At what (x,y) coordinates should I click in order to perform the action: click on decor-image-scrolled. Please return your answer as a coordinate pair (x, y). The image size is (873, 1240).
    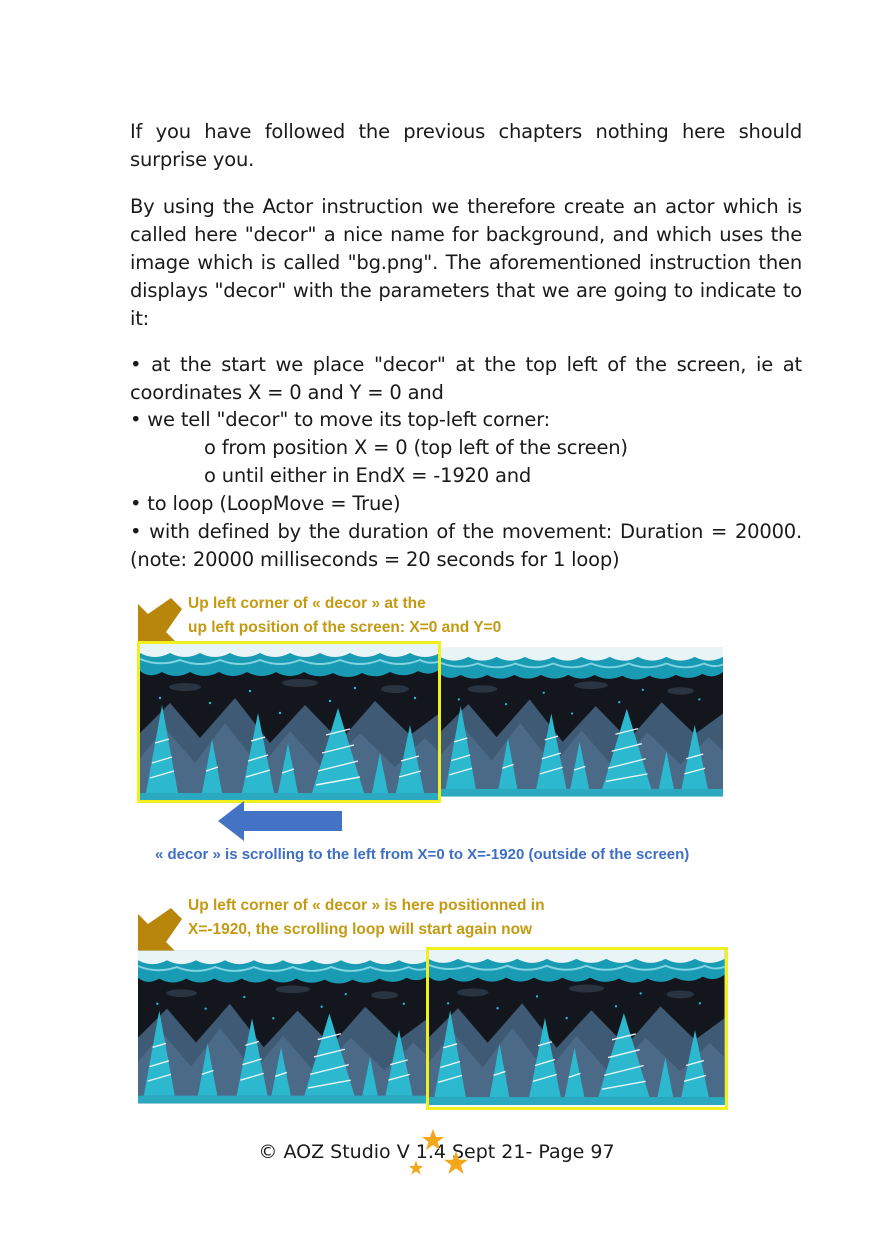
    Looking at the image, I should click on (283, 1027).